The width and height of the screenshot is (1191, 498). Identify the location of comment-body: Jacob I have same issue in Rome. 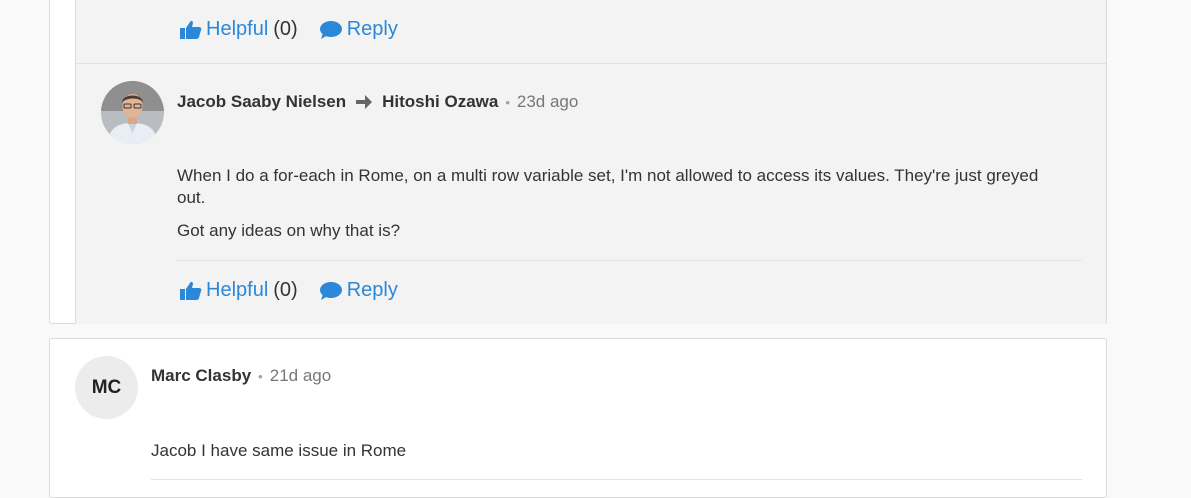
(279, 450).